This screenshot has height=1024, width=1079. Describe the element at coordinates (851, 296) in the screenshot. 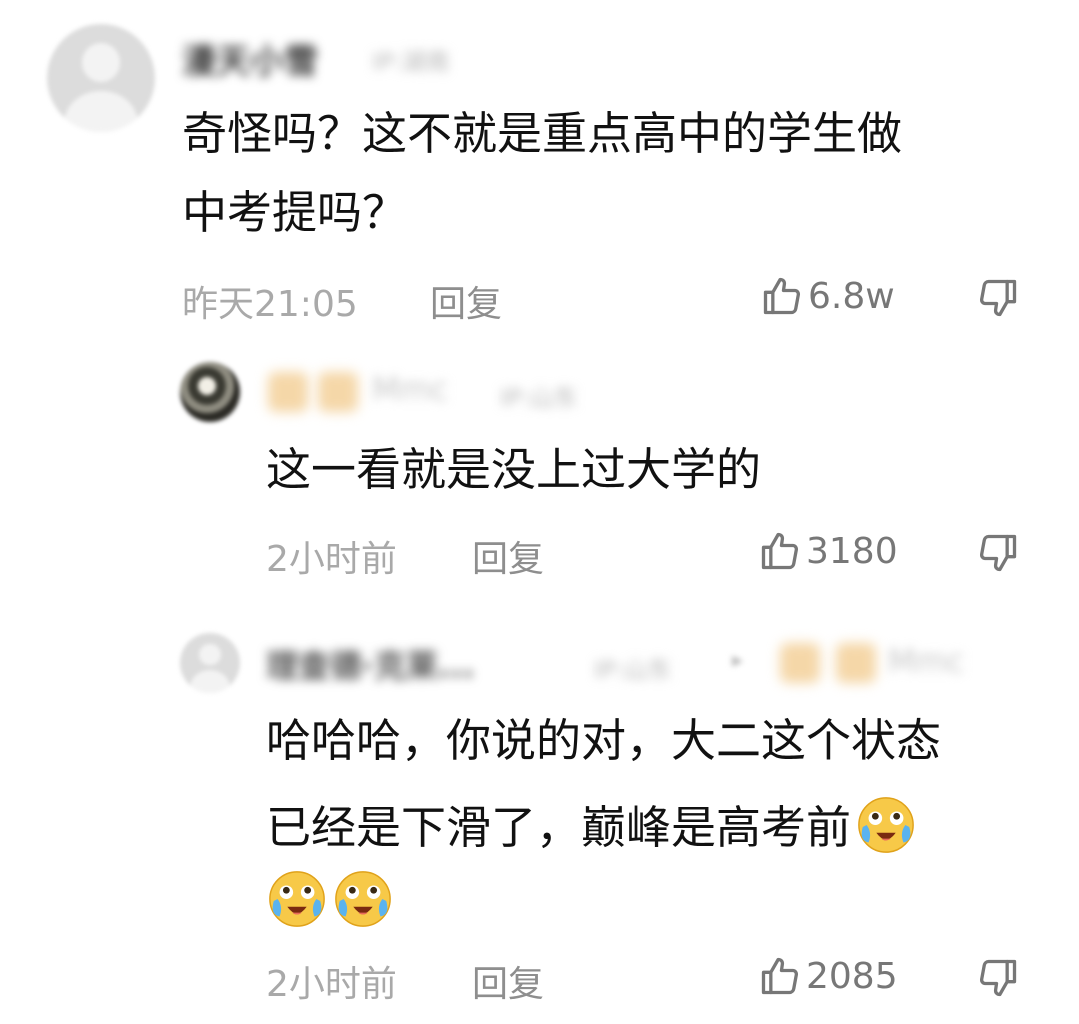

I see `like-count: 6.8w` at that location.